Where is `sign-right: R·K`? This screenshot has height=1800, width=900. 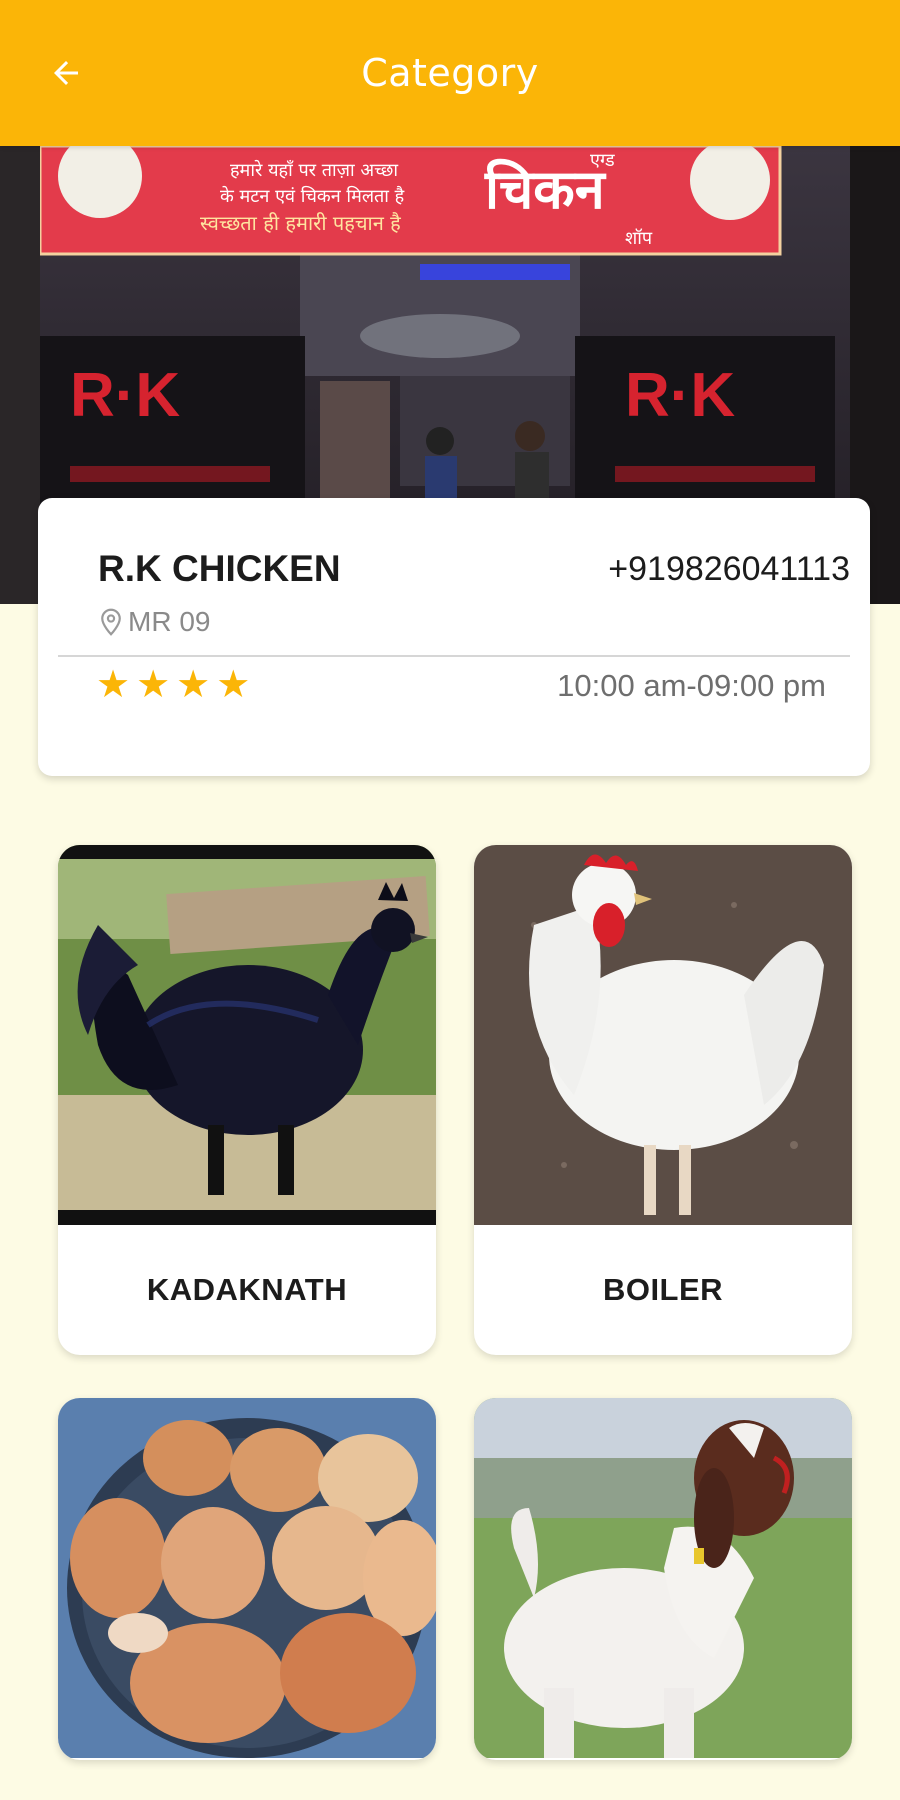
sign-right: R·K is located at coordinates (680, 395).